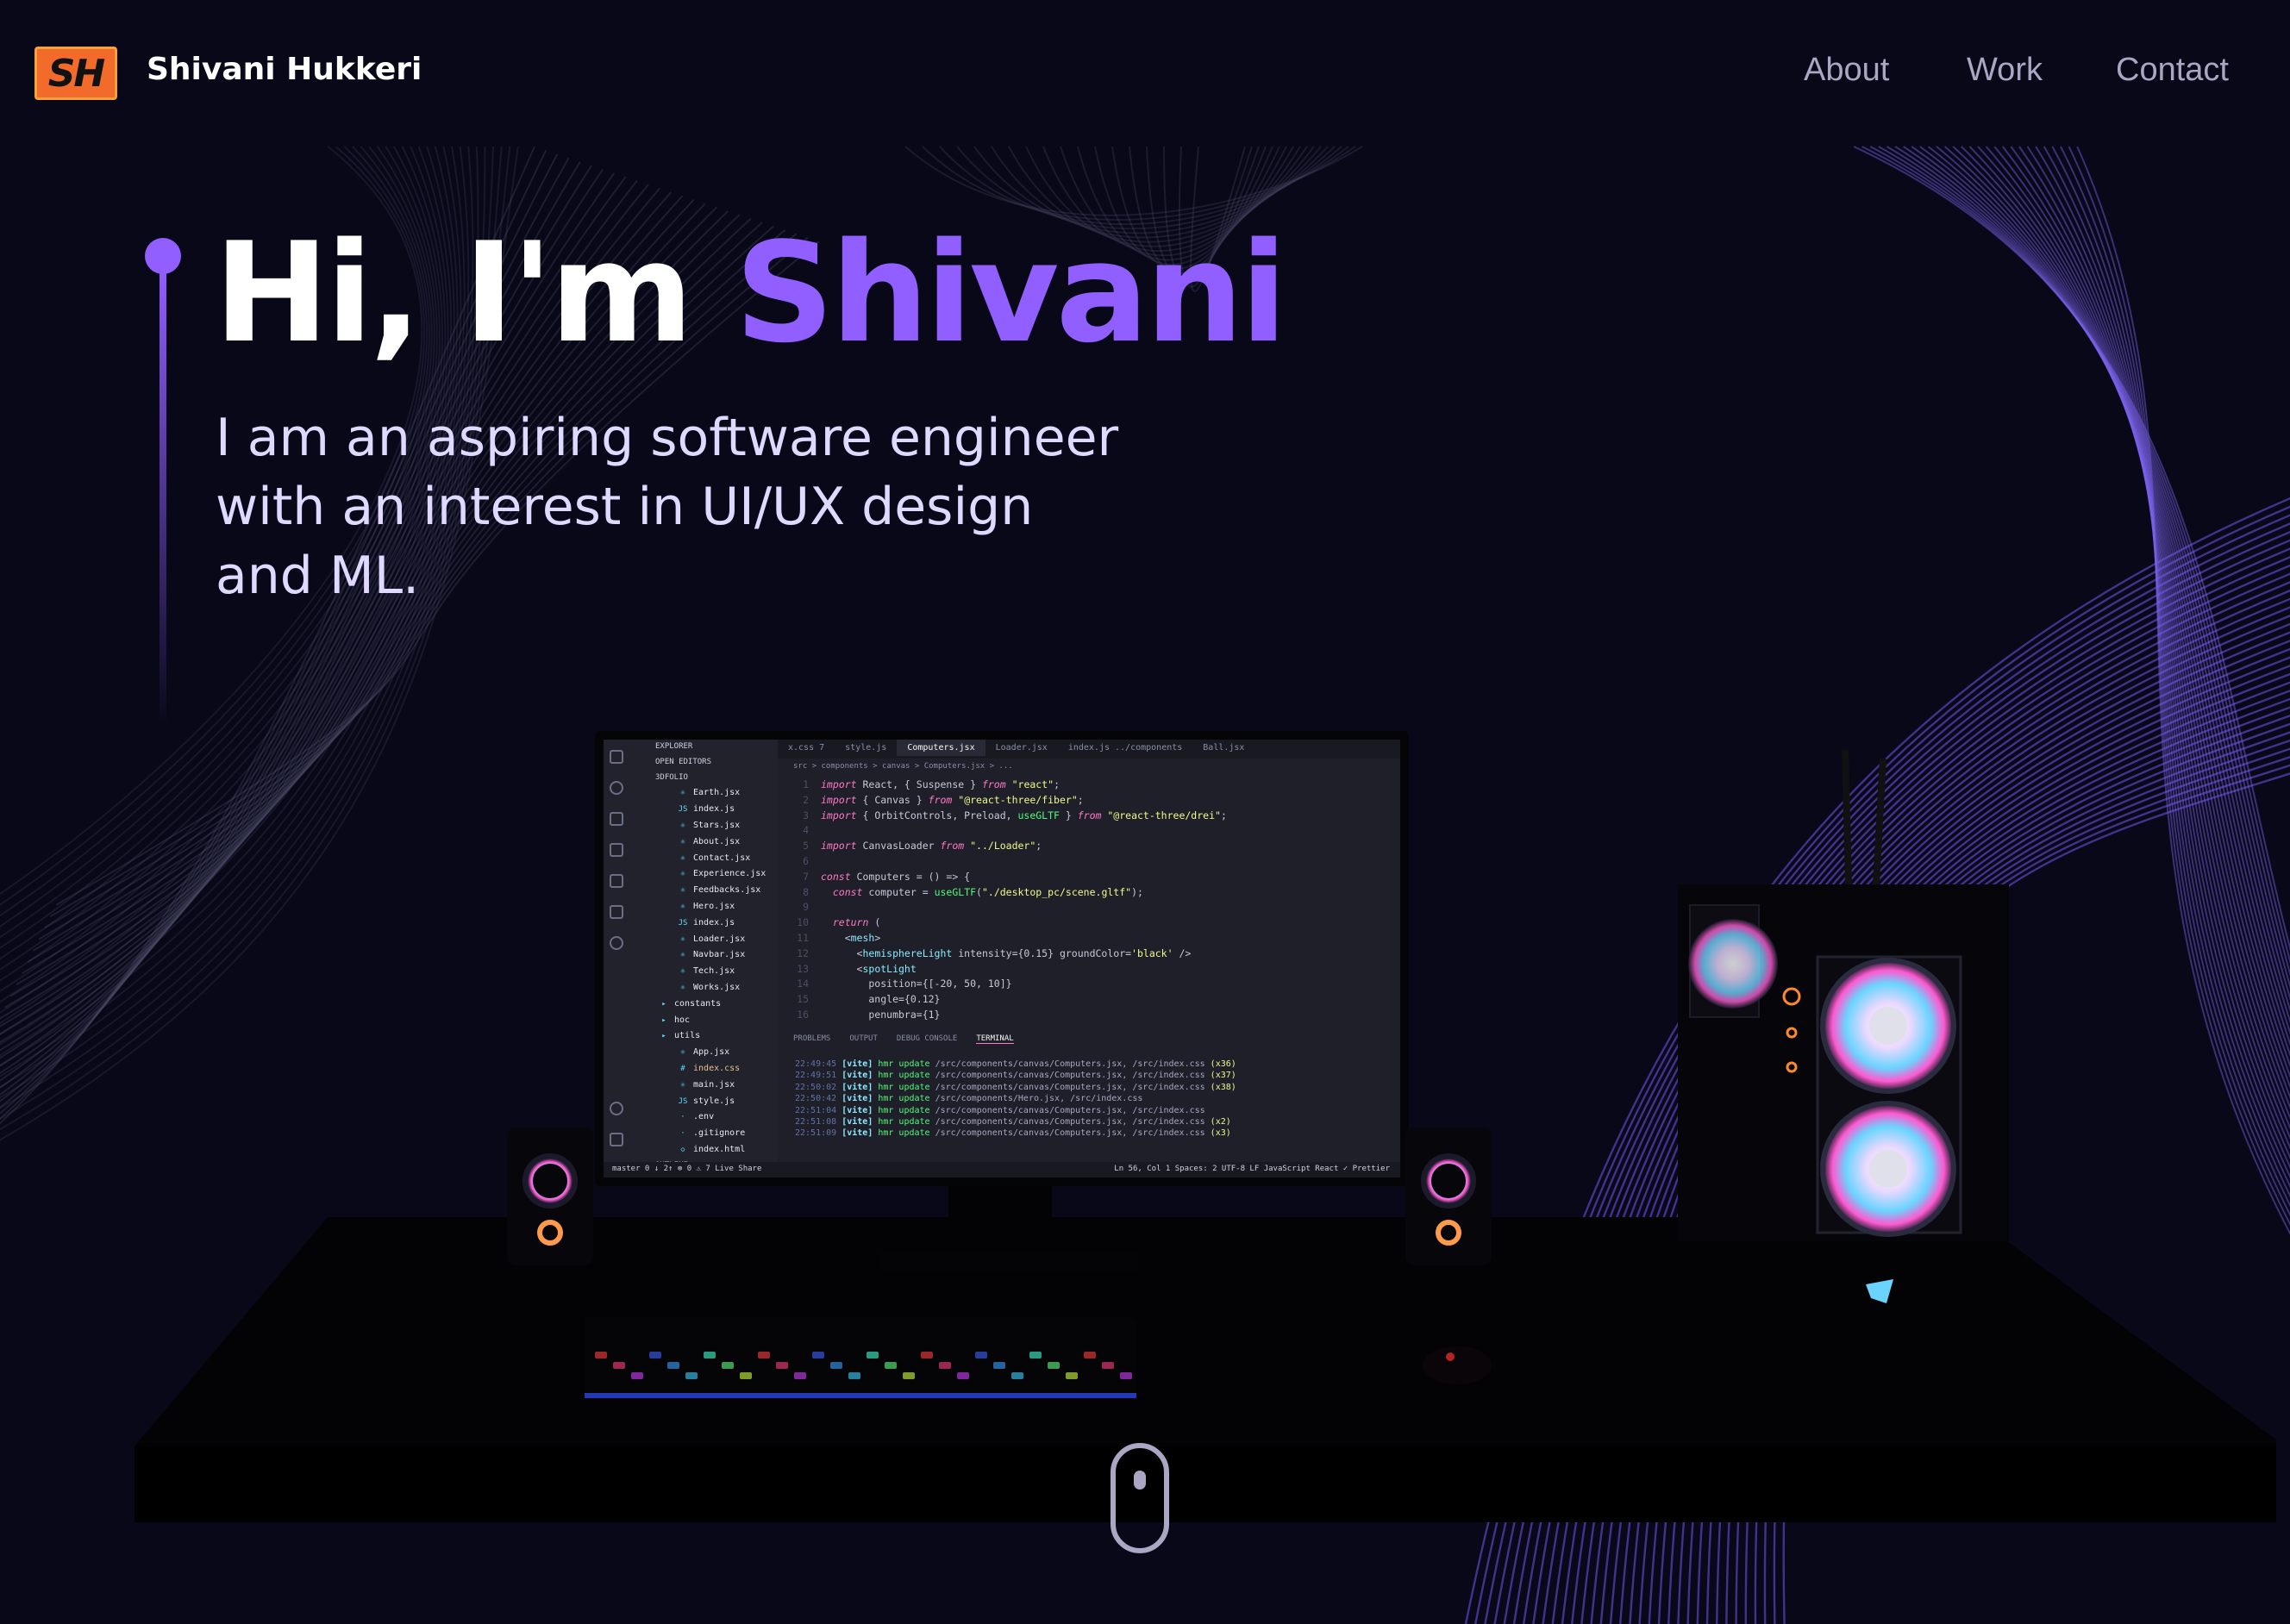 Image resolution: width=2290 pixels, height=1624 pixels. Describe the element at coordinates (806, 800) in the screenshot. I see `line-number: 2` at that location.